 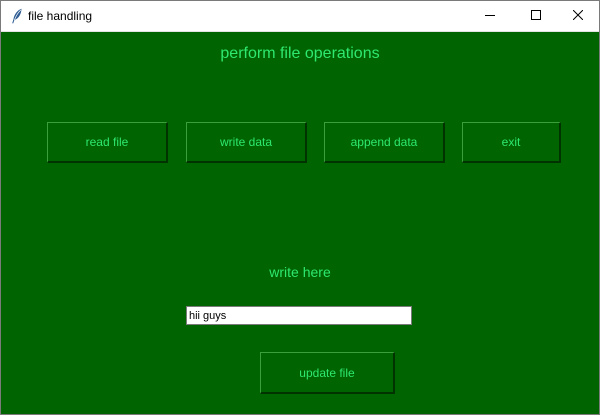 I want to click on page-title: perform file operations, so click(x=300, y=53).